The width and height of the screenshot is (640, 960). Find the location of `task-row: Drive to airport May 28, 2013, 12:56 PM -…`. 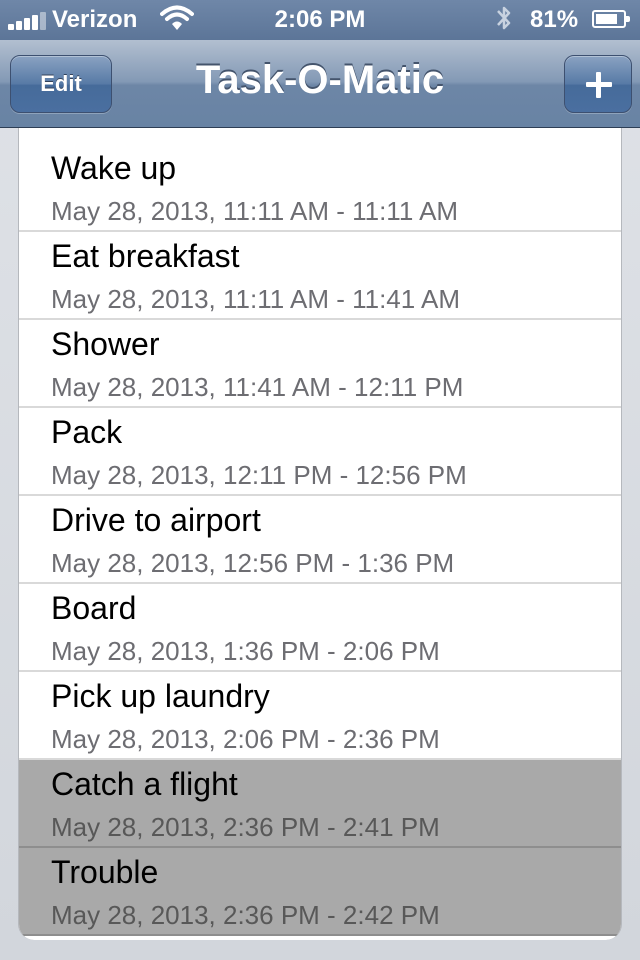

task-row: Drive to airport May 28, 2013, 12:56 PM -… is located at coordinates (320, 540).